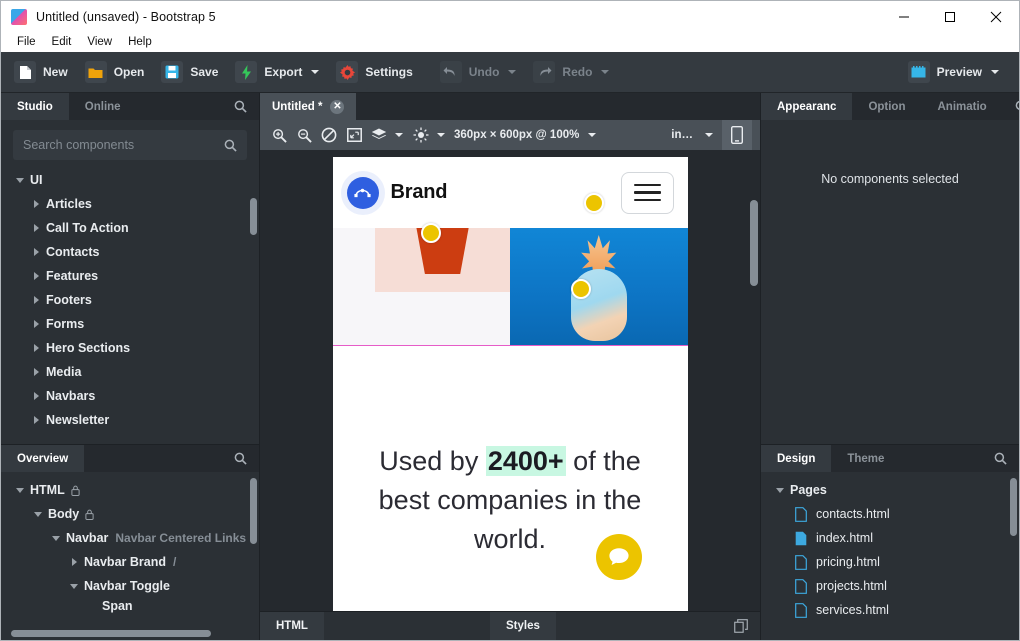 This screenshot has width=1020, height=641. I want to click on tree-item-features: Features, so click(130, 276).